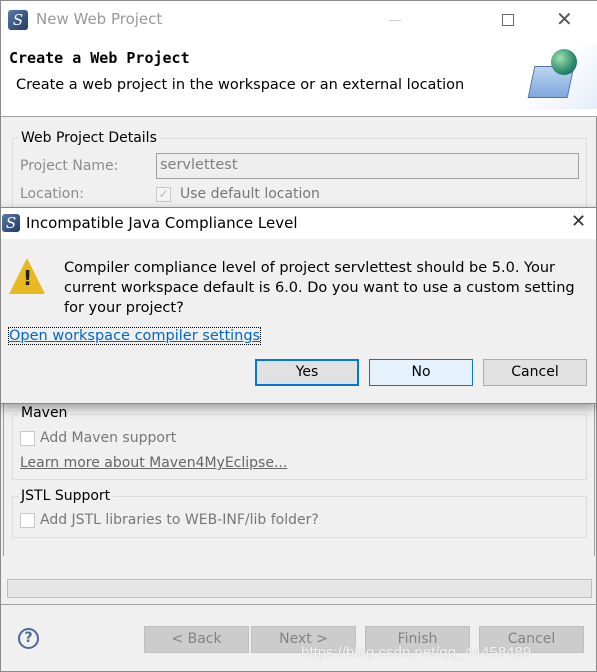  I want to click on project-name-input: servlettest, so click(367, 166).